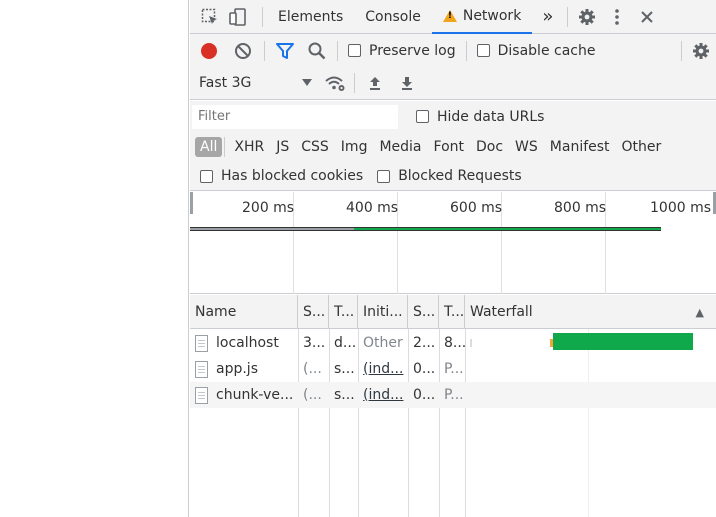 The width and height of the screenshot is (716, 517). What do you see at coordinates (453, 50) in the screenshot?
I see `network-toolbar: Preserve log Disable cache` at bounding box center [453, 50].